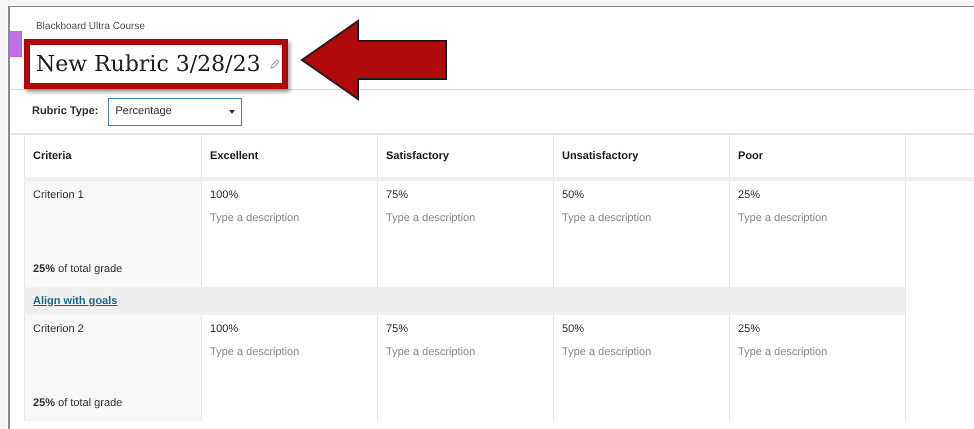 The image size is (974, 429). Describe the element at coordinates (175, 112) in the screenshot. I see `rubric-type-dropdown: Percentage` at that location.